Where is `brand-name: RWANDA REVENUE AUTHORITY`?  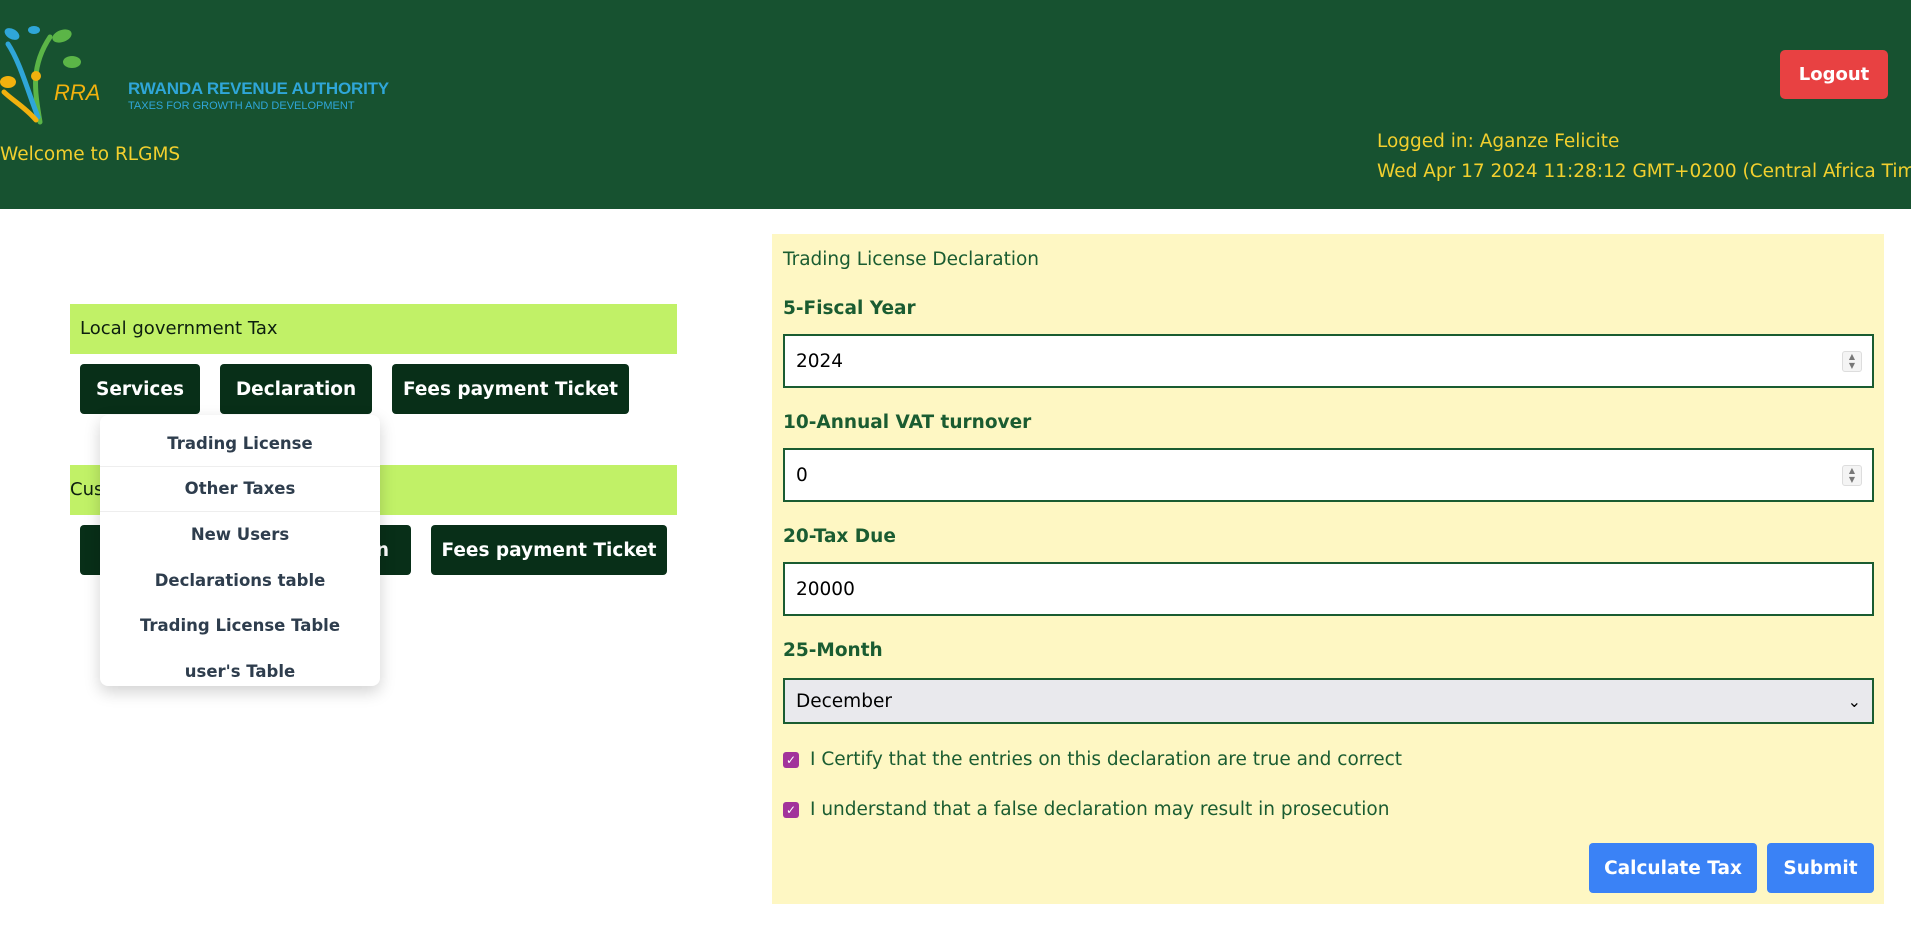 brand-name: RWANDA REVENUE AUTHORITY is located at coordinates (258, 88).